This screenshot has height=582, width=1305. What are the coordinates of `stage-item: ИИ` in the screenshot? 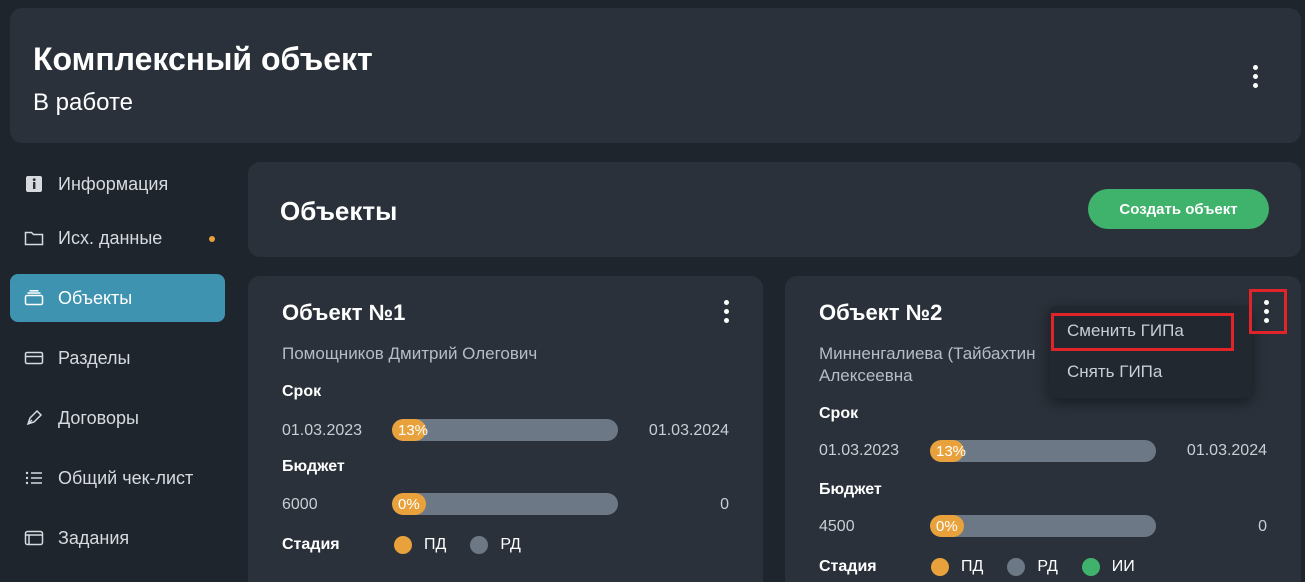 It's located at (1108, 567).